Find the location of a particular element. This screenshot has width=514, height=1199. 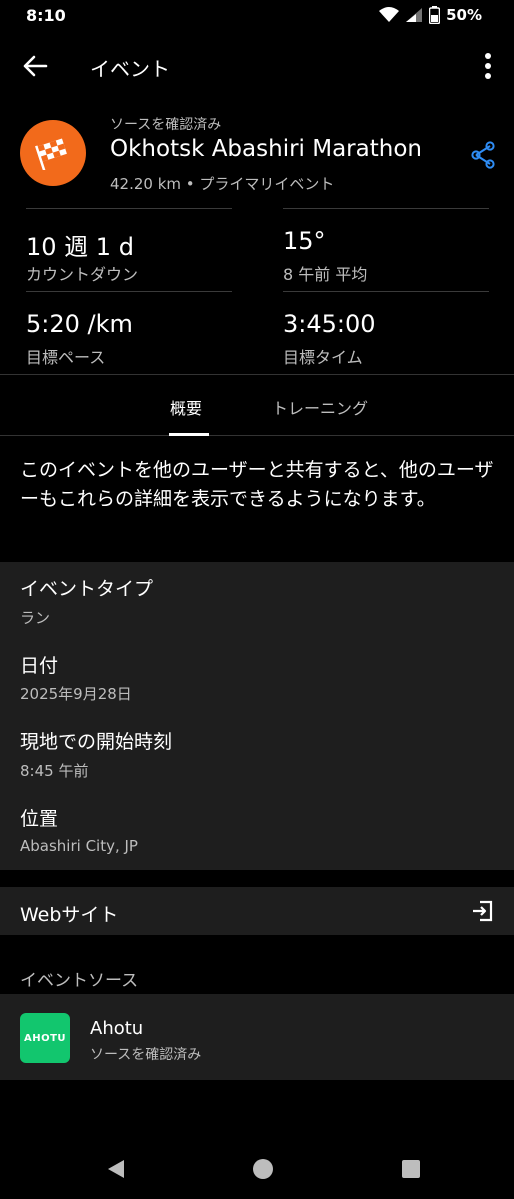

wifi-icon is located at coordinates (389, 15).